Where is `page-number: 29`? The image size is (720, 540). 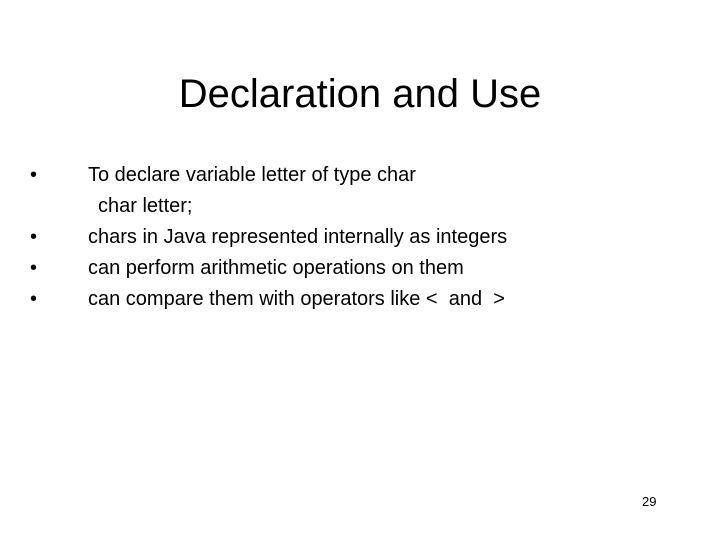 page-number: 29 is located at coordinates (649, 501).